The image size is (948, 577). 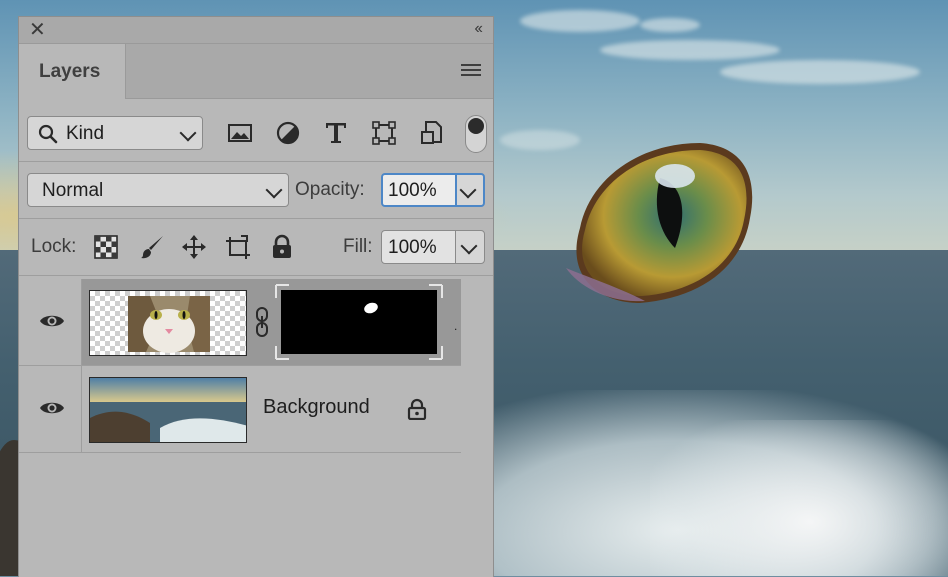 I want to click on layer-row-background: Background, so click(x=240, y=409).